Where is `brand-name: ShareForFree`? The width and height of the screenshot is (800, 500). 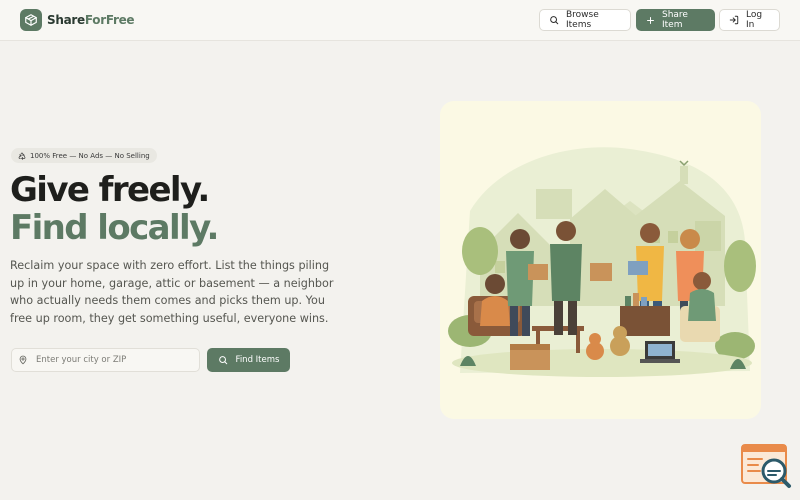 brand-name: ShareForFree is located at coordinates (91, 20).